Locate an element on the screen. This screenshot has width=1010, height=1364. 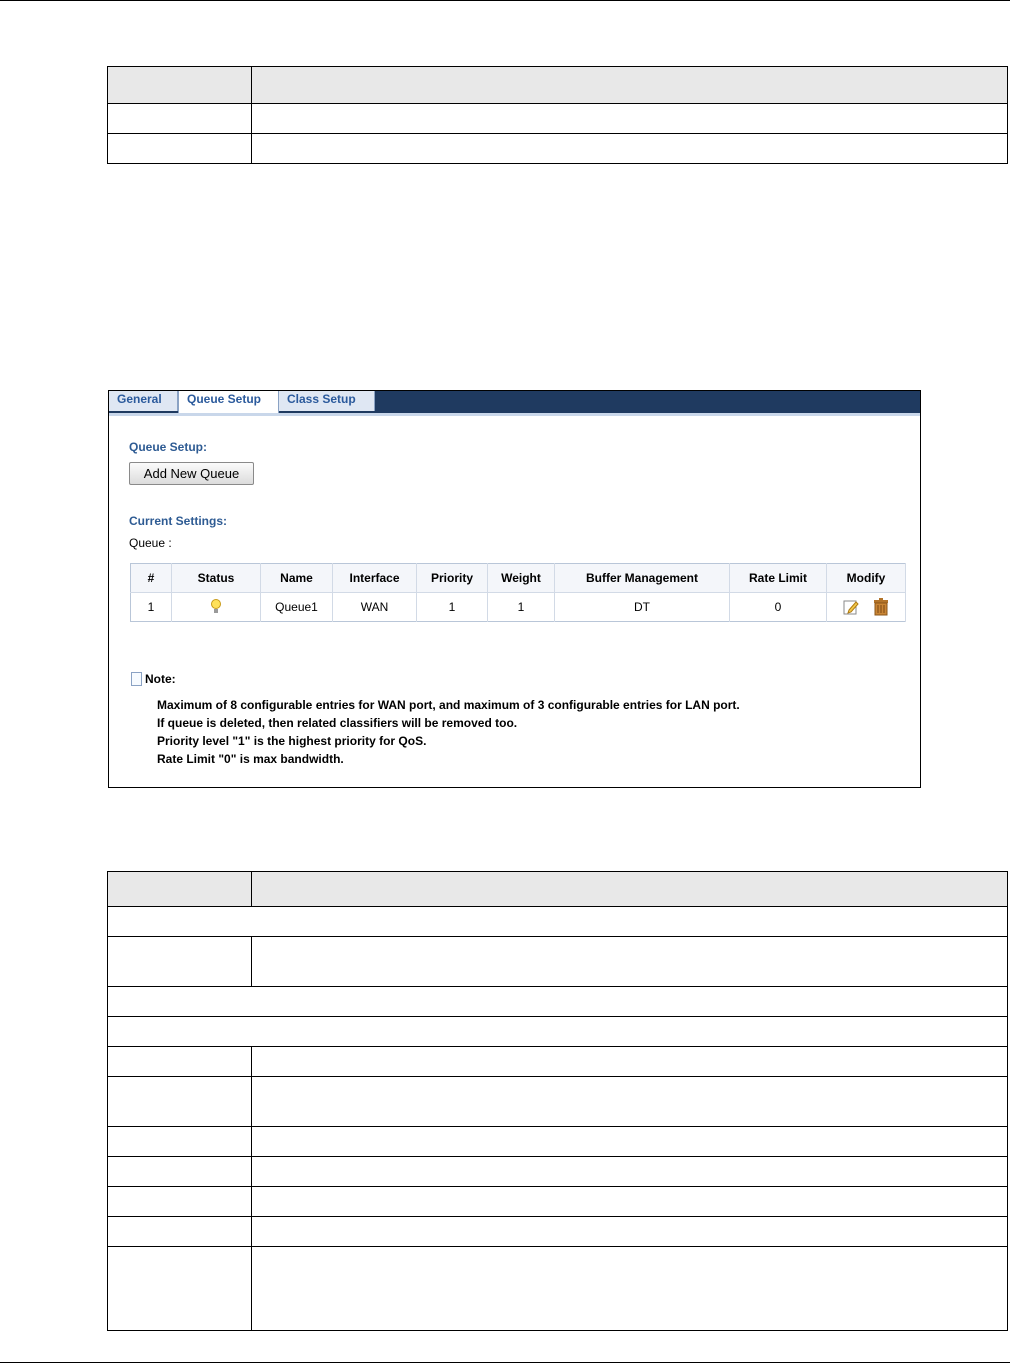
description-table-top is located at coordinates (557, 115).